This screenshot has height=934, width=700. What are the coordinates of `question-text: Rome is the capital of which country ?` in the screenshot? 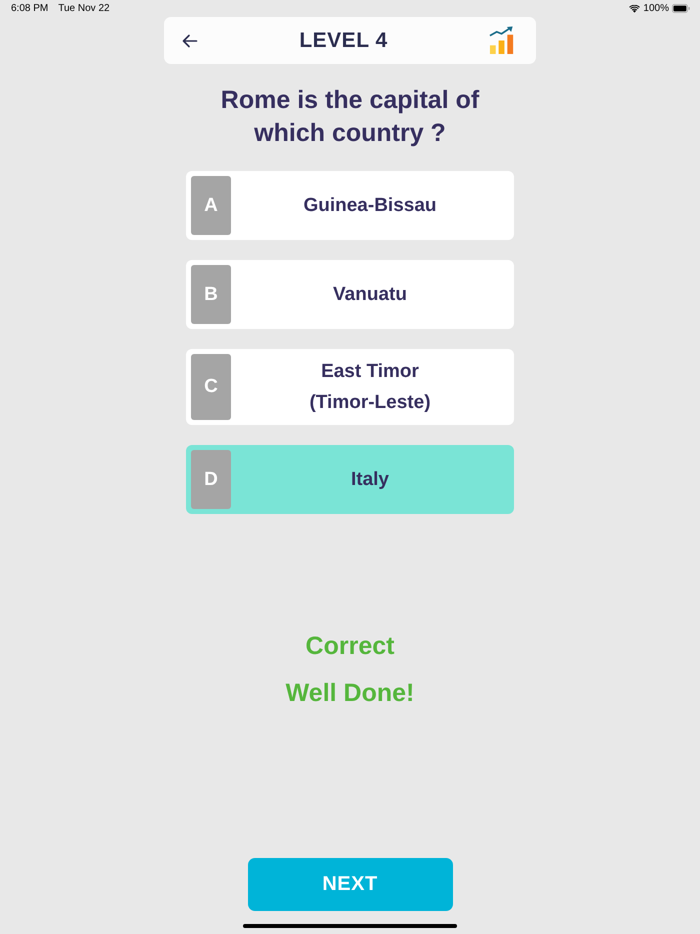 It's located at (350, 117).